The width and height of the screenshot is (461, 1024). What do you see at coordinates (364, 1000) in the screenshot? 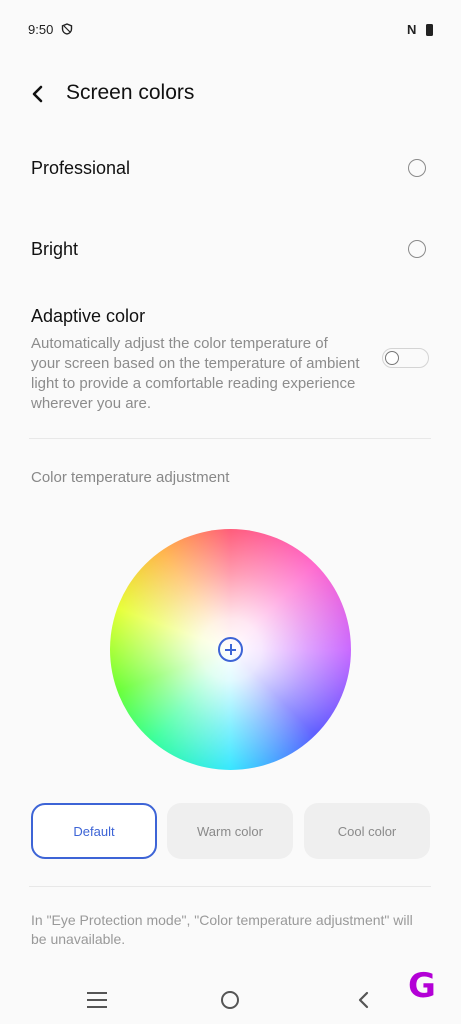
I see `back-icon` at bounding box center [364, 1000].